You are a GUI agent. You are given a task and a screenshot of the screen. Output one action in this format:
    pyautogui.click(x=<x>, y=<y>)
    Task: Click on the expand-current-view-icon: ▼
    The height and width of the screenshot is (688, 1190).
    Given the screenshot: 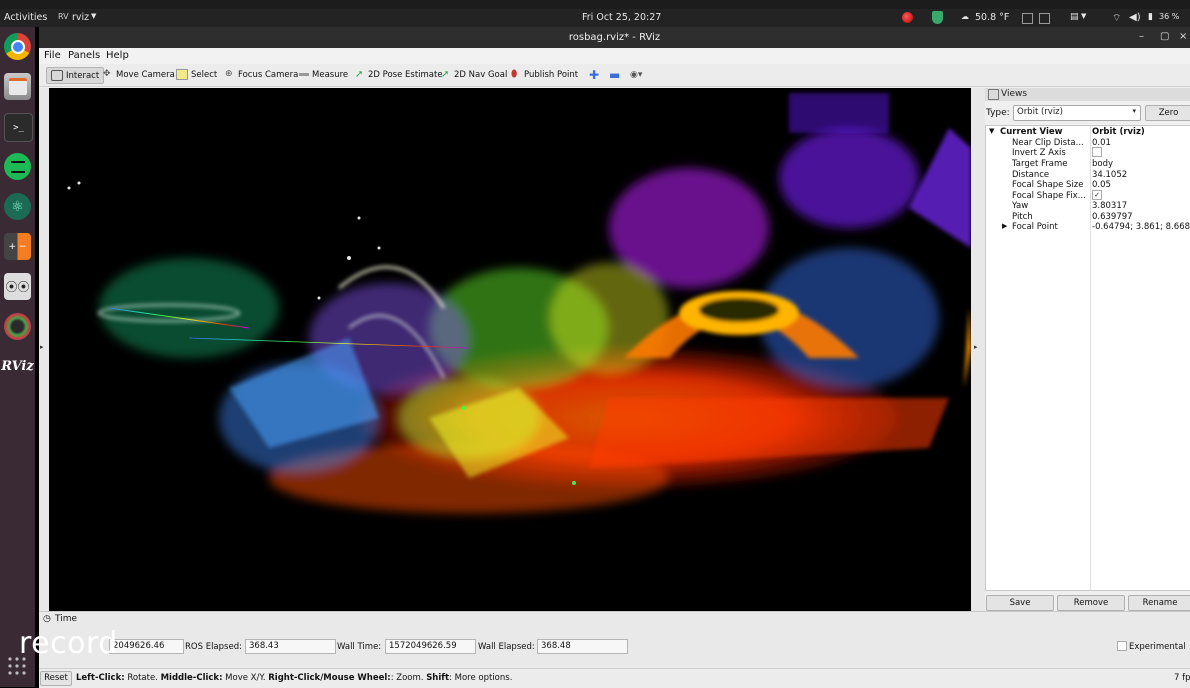 What is the action you would take?
    pyautogui.click(x=991, y=131)
    